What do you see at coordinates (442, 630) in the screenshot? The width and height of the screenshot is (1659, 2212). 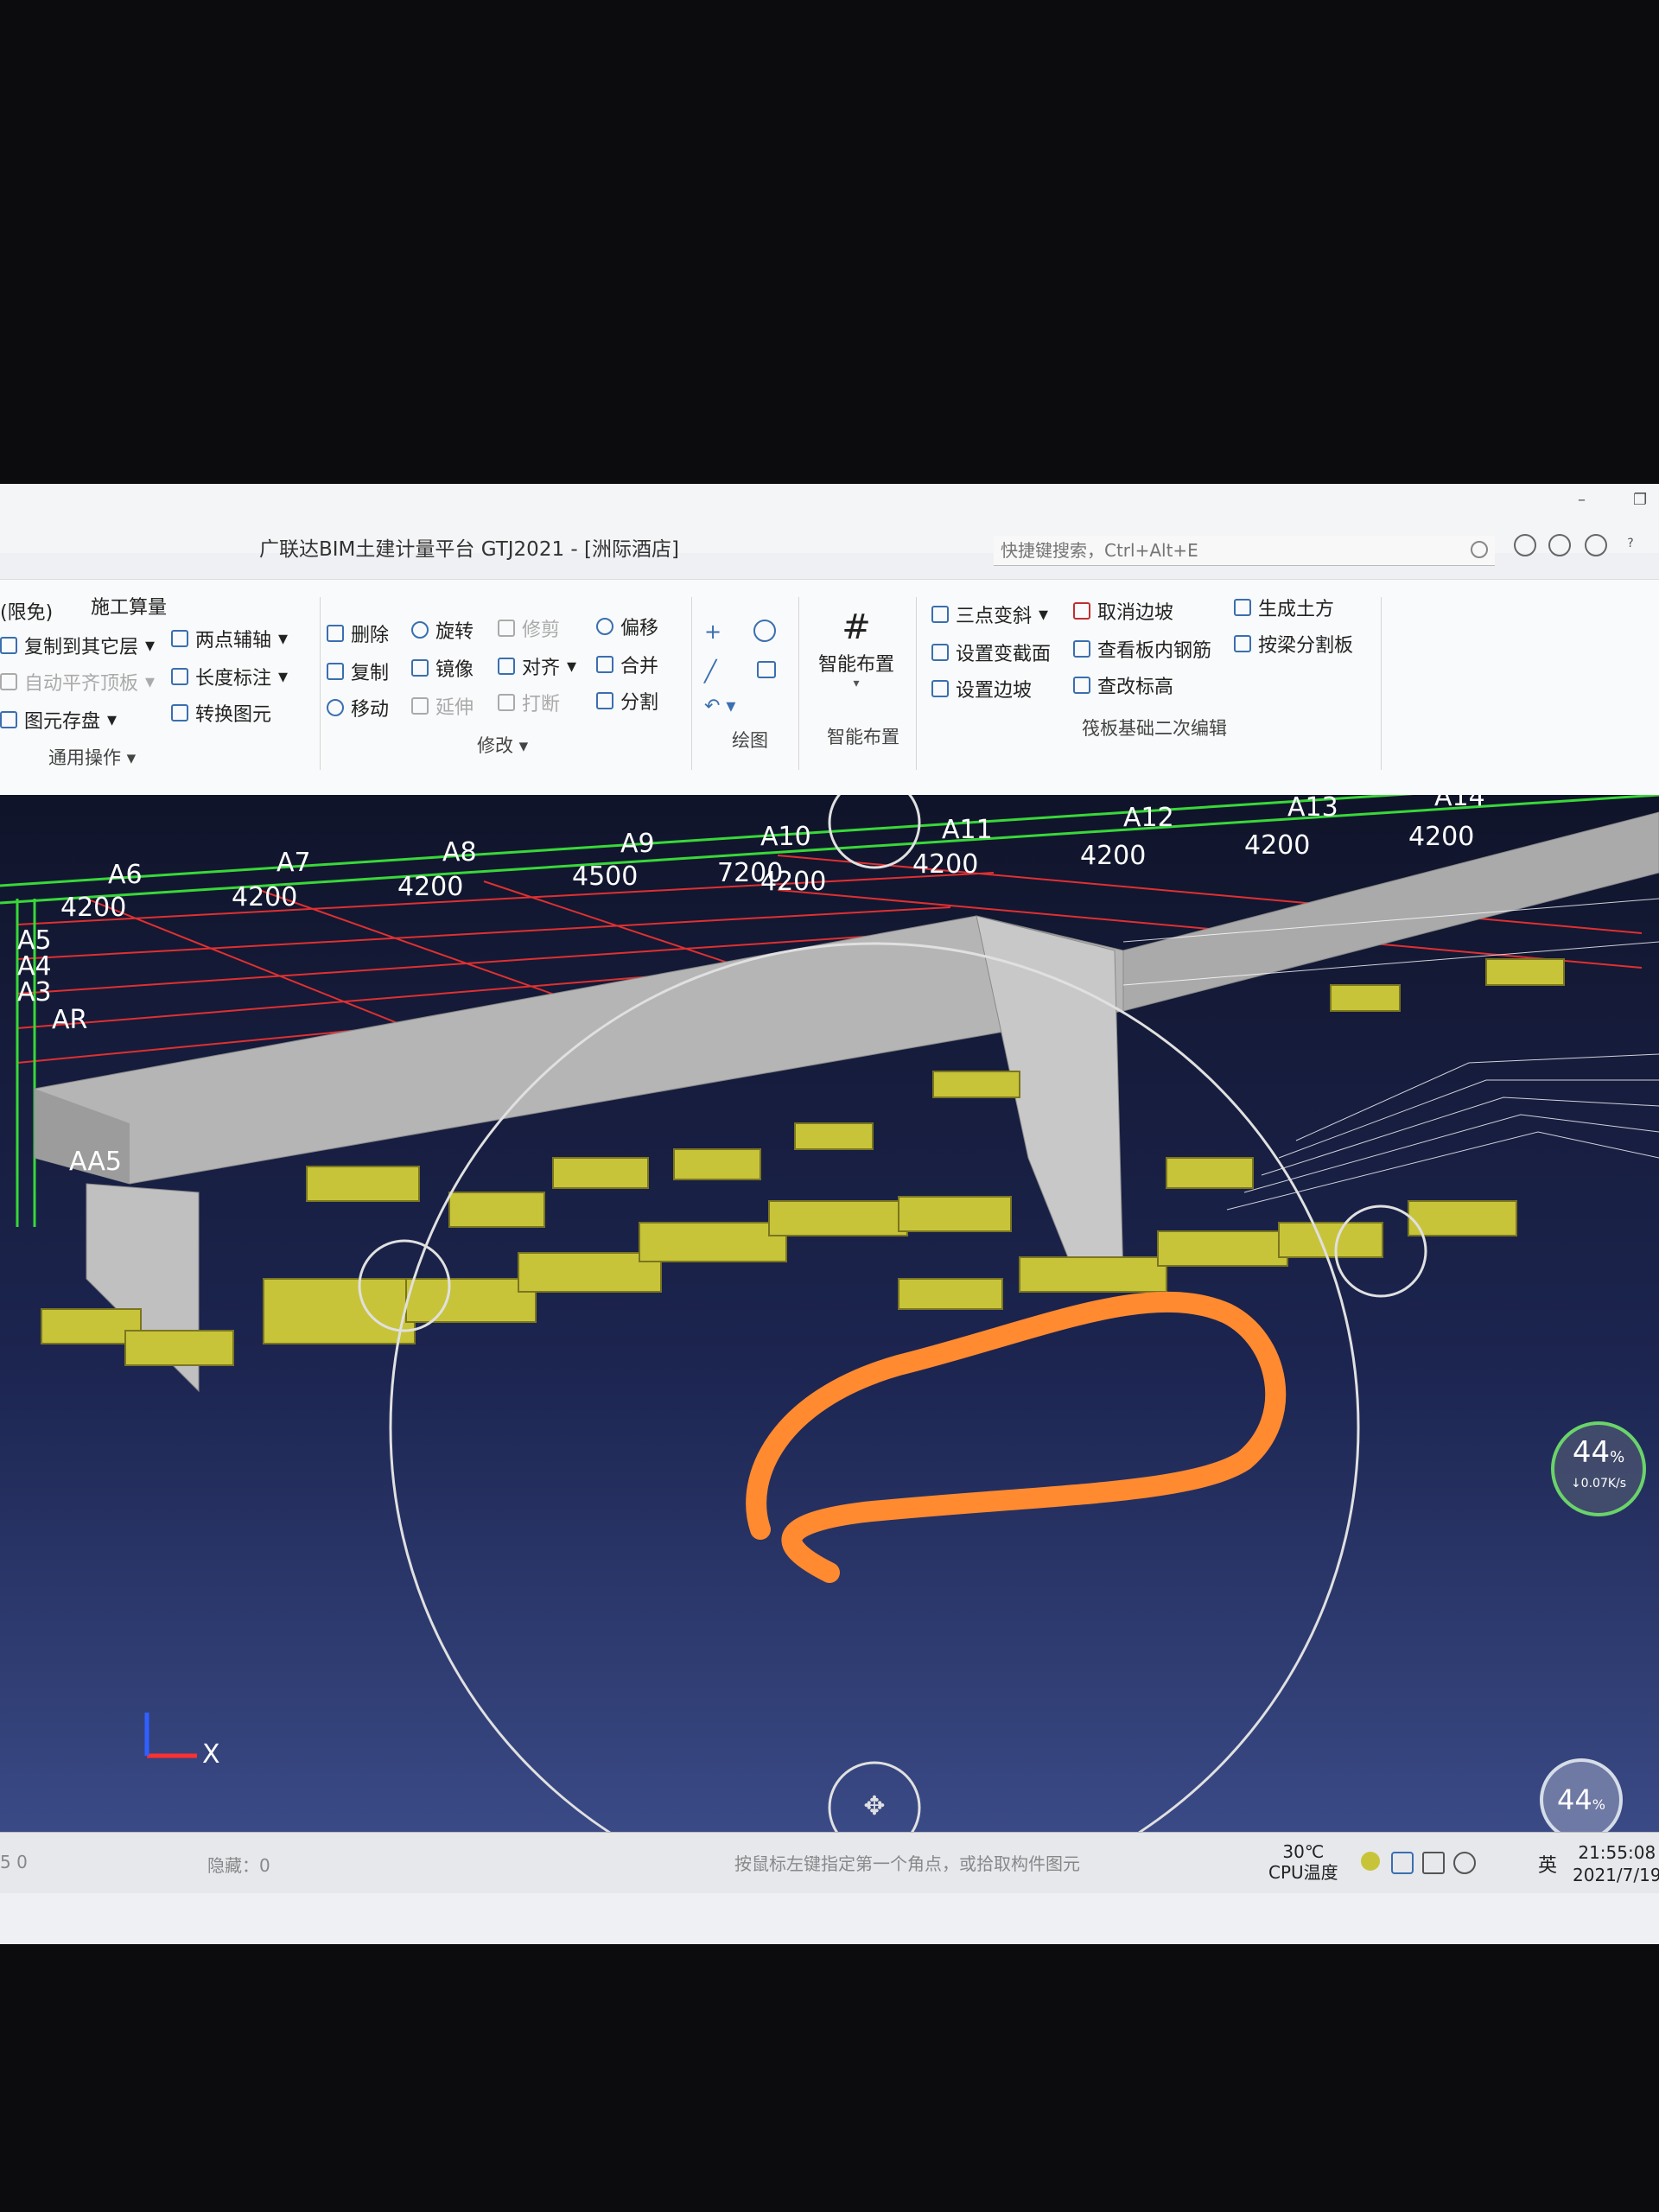 I see `rotate-button: 旋转` at bounding box center [442, 630].